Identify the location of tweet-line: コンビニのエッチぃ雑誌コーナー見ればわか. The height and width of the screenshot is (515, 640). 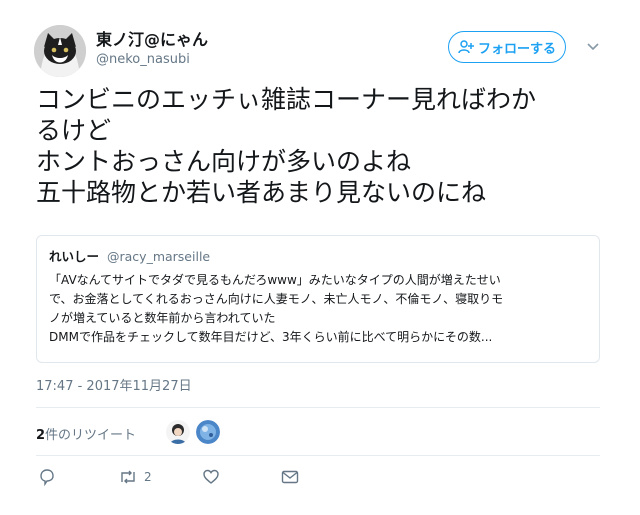
(286, 99).